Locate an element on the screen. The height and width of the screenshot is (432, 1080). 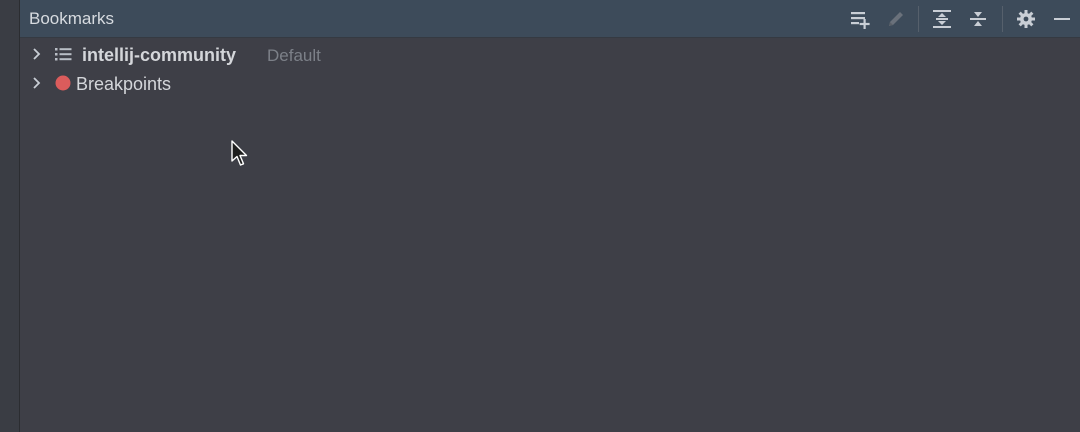
breakpoint-dot-icon is located at coordinates (63, 83).